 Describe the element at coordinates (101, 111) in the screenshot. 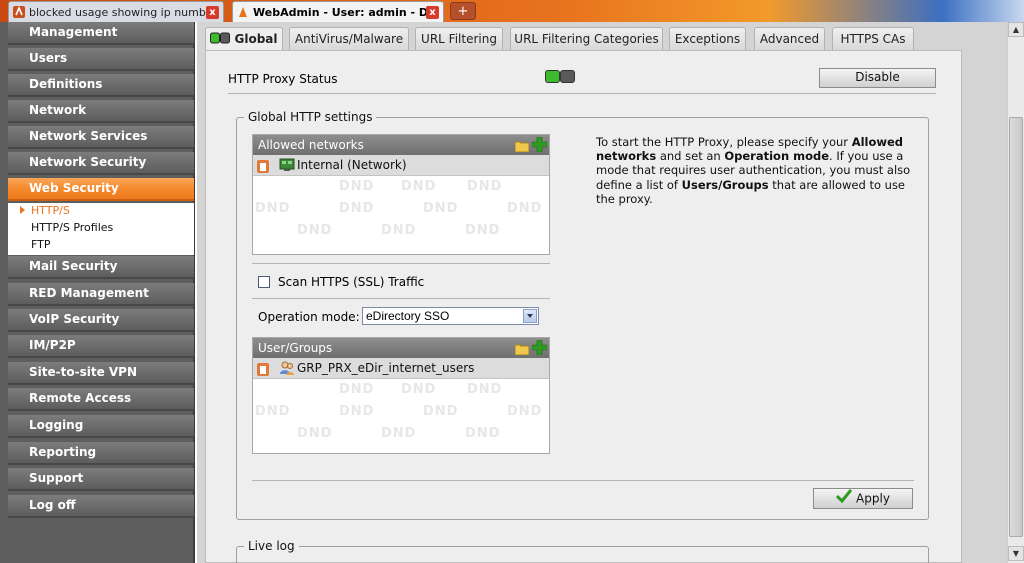

I see `sidebar-item-network: Network` at that location.